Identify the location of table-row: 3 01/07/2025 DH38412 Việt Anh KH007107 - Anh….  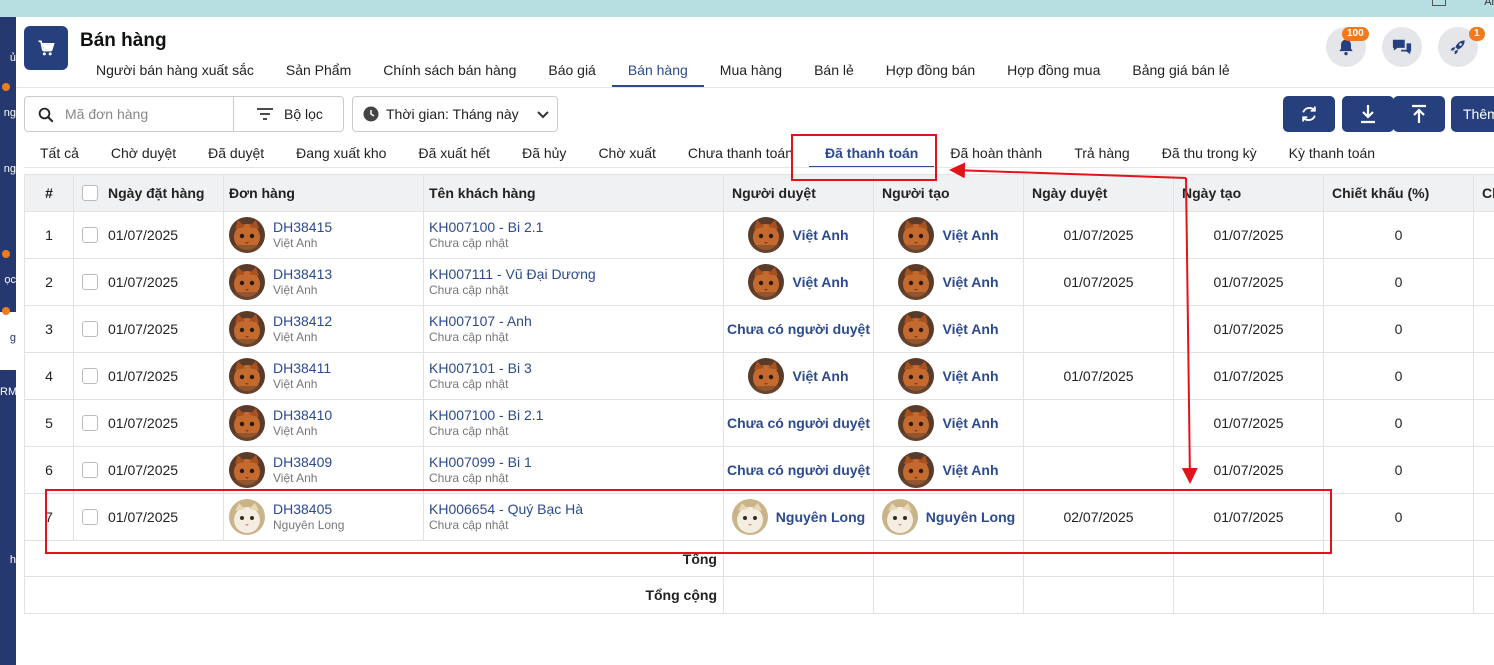
(759, 329).